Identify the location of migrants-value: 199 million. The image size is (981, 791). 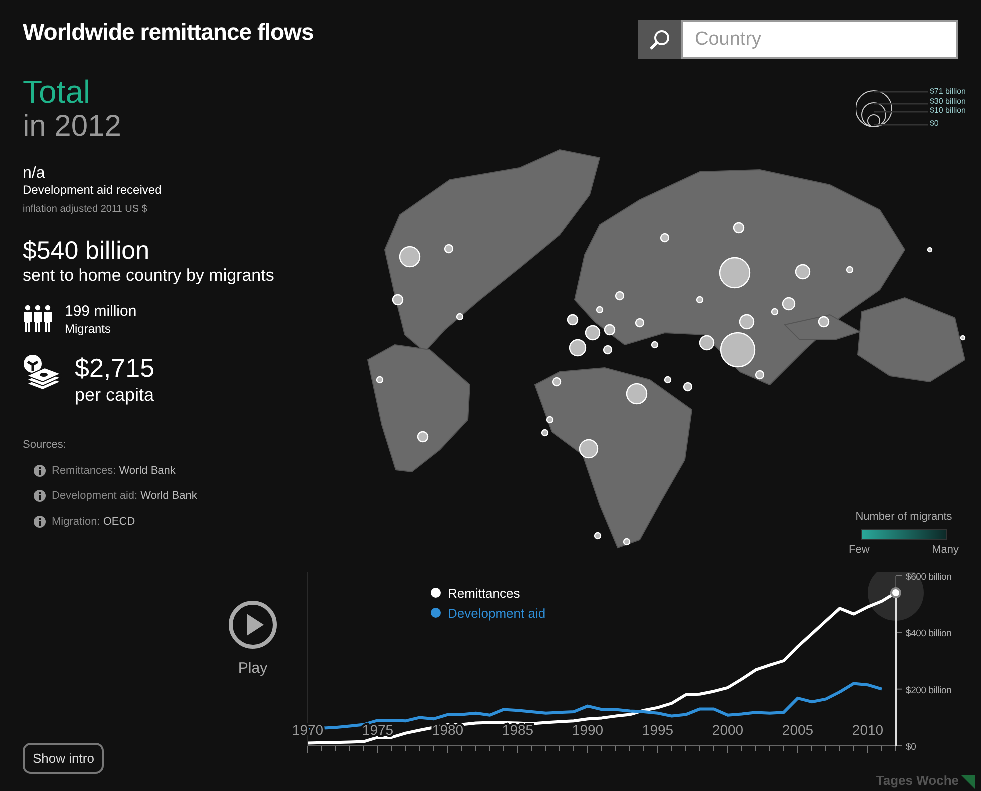
(101, 311).